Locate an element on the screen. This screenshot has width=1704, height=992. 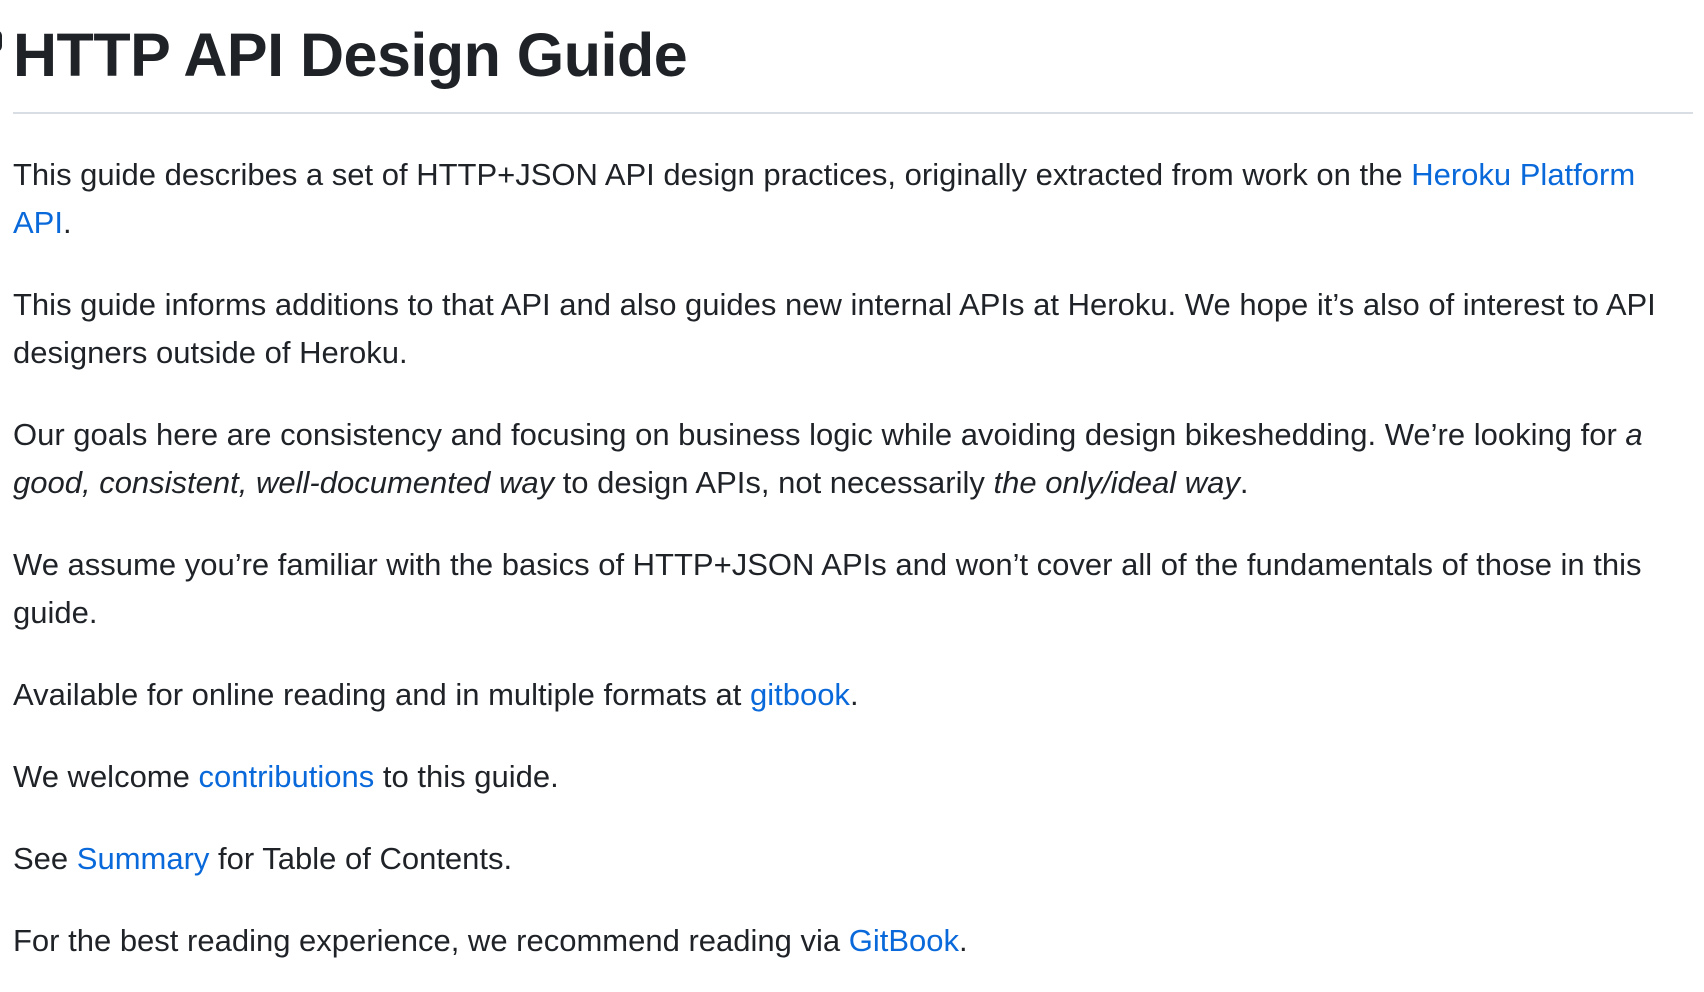
summary-text: See is located at coordinates (45, 858).